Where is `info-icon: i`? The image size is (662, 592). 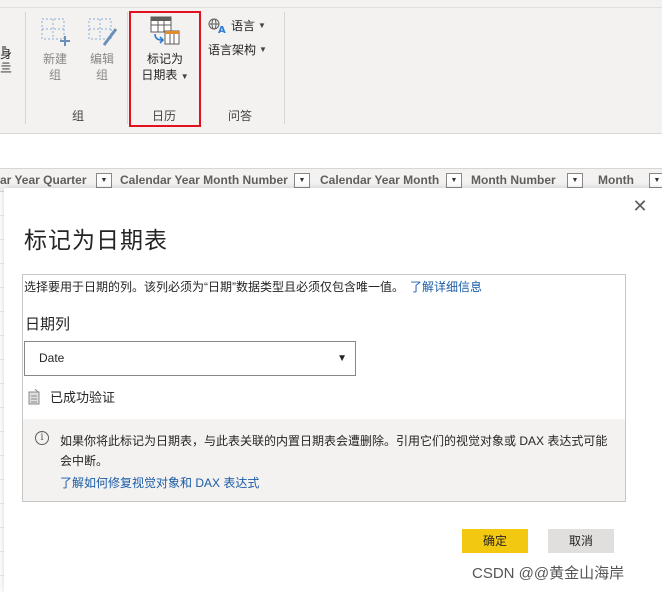
info-icon: i is located at coordinates (42, 438).